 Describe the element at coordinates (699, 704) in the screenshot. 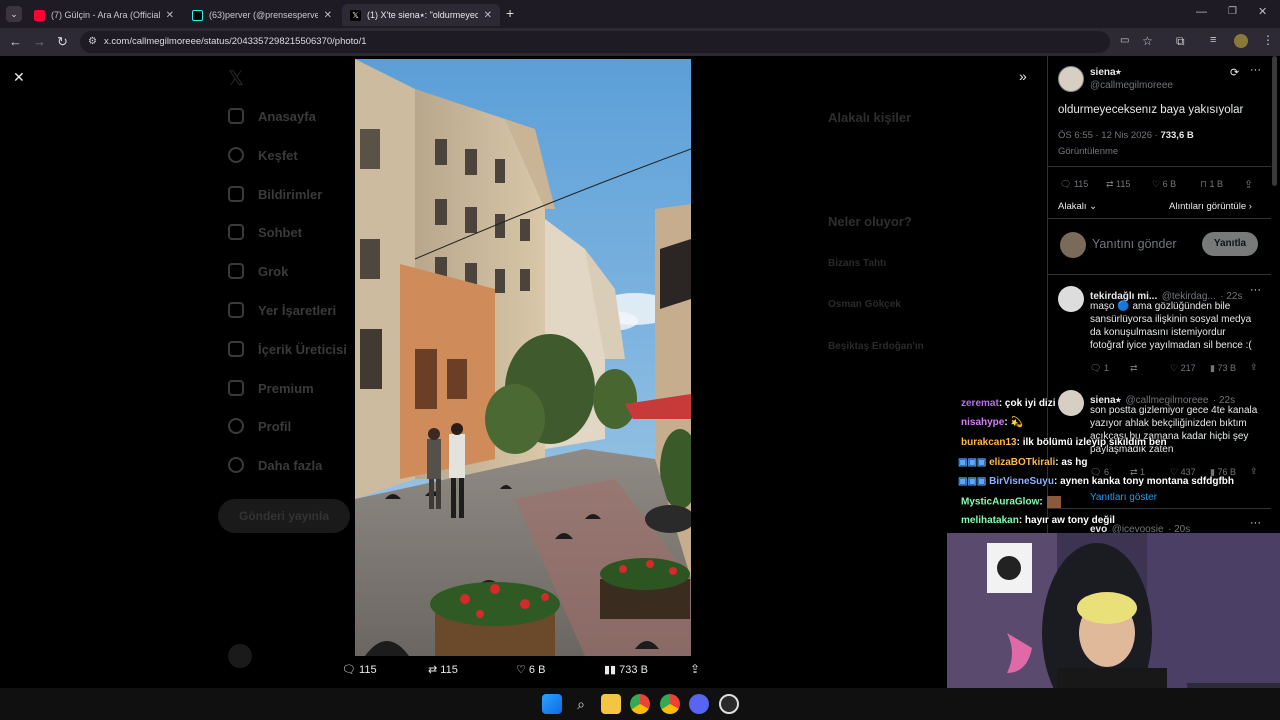

I see `discord-icon` at that location.